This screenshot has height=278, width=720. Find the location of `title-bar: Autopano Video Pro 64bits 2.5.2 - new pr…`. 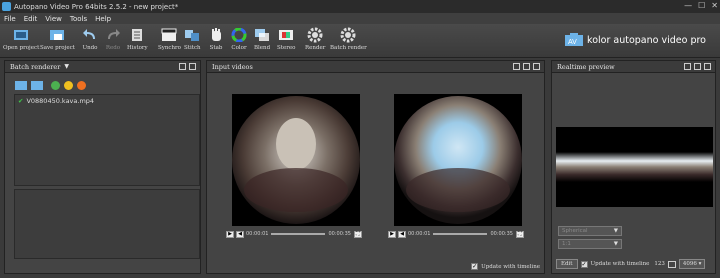

title-bar: Autopano Video Pro 64bits 2.5.2 - new pr… is located at coordinates (360, 6).